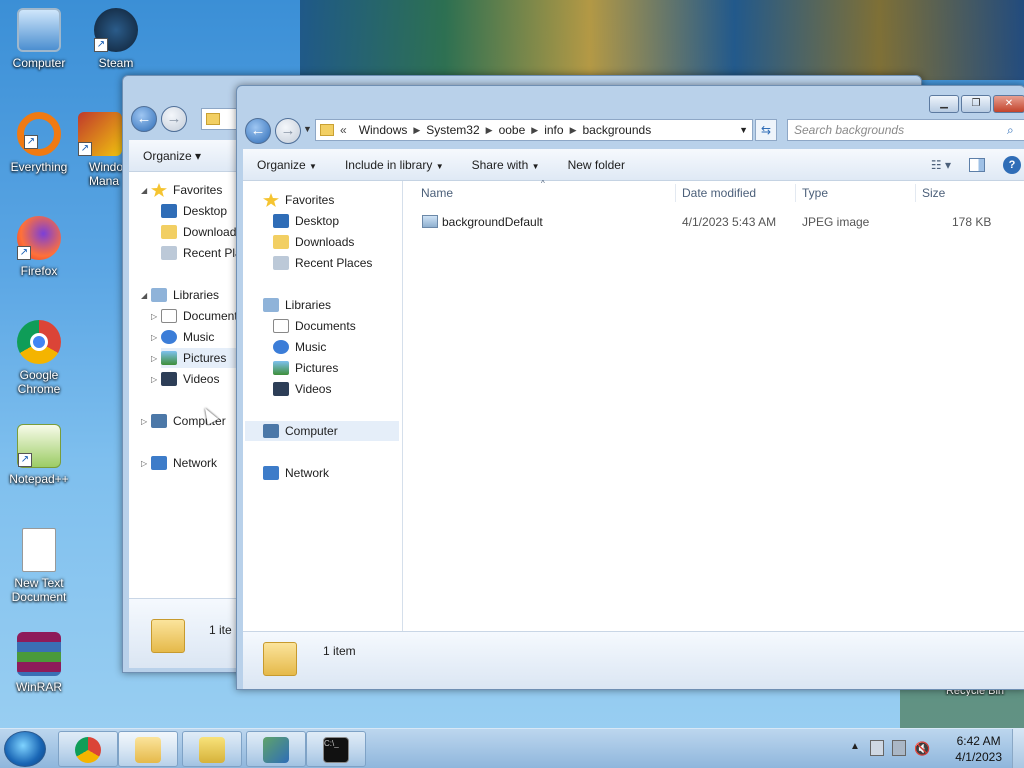  I want to click on refresh-icon: ⇆, so click(766, 130).